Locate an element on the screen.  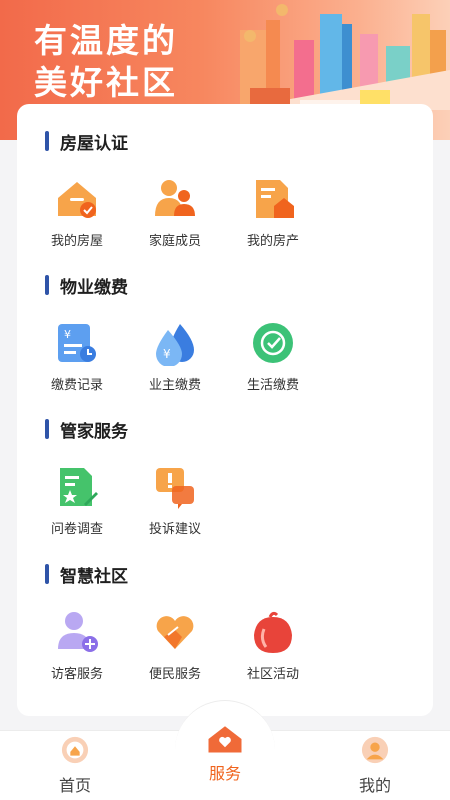
complaint-icon is located at coordinates (175, 488).